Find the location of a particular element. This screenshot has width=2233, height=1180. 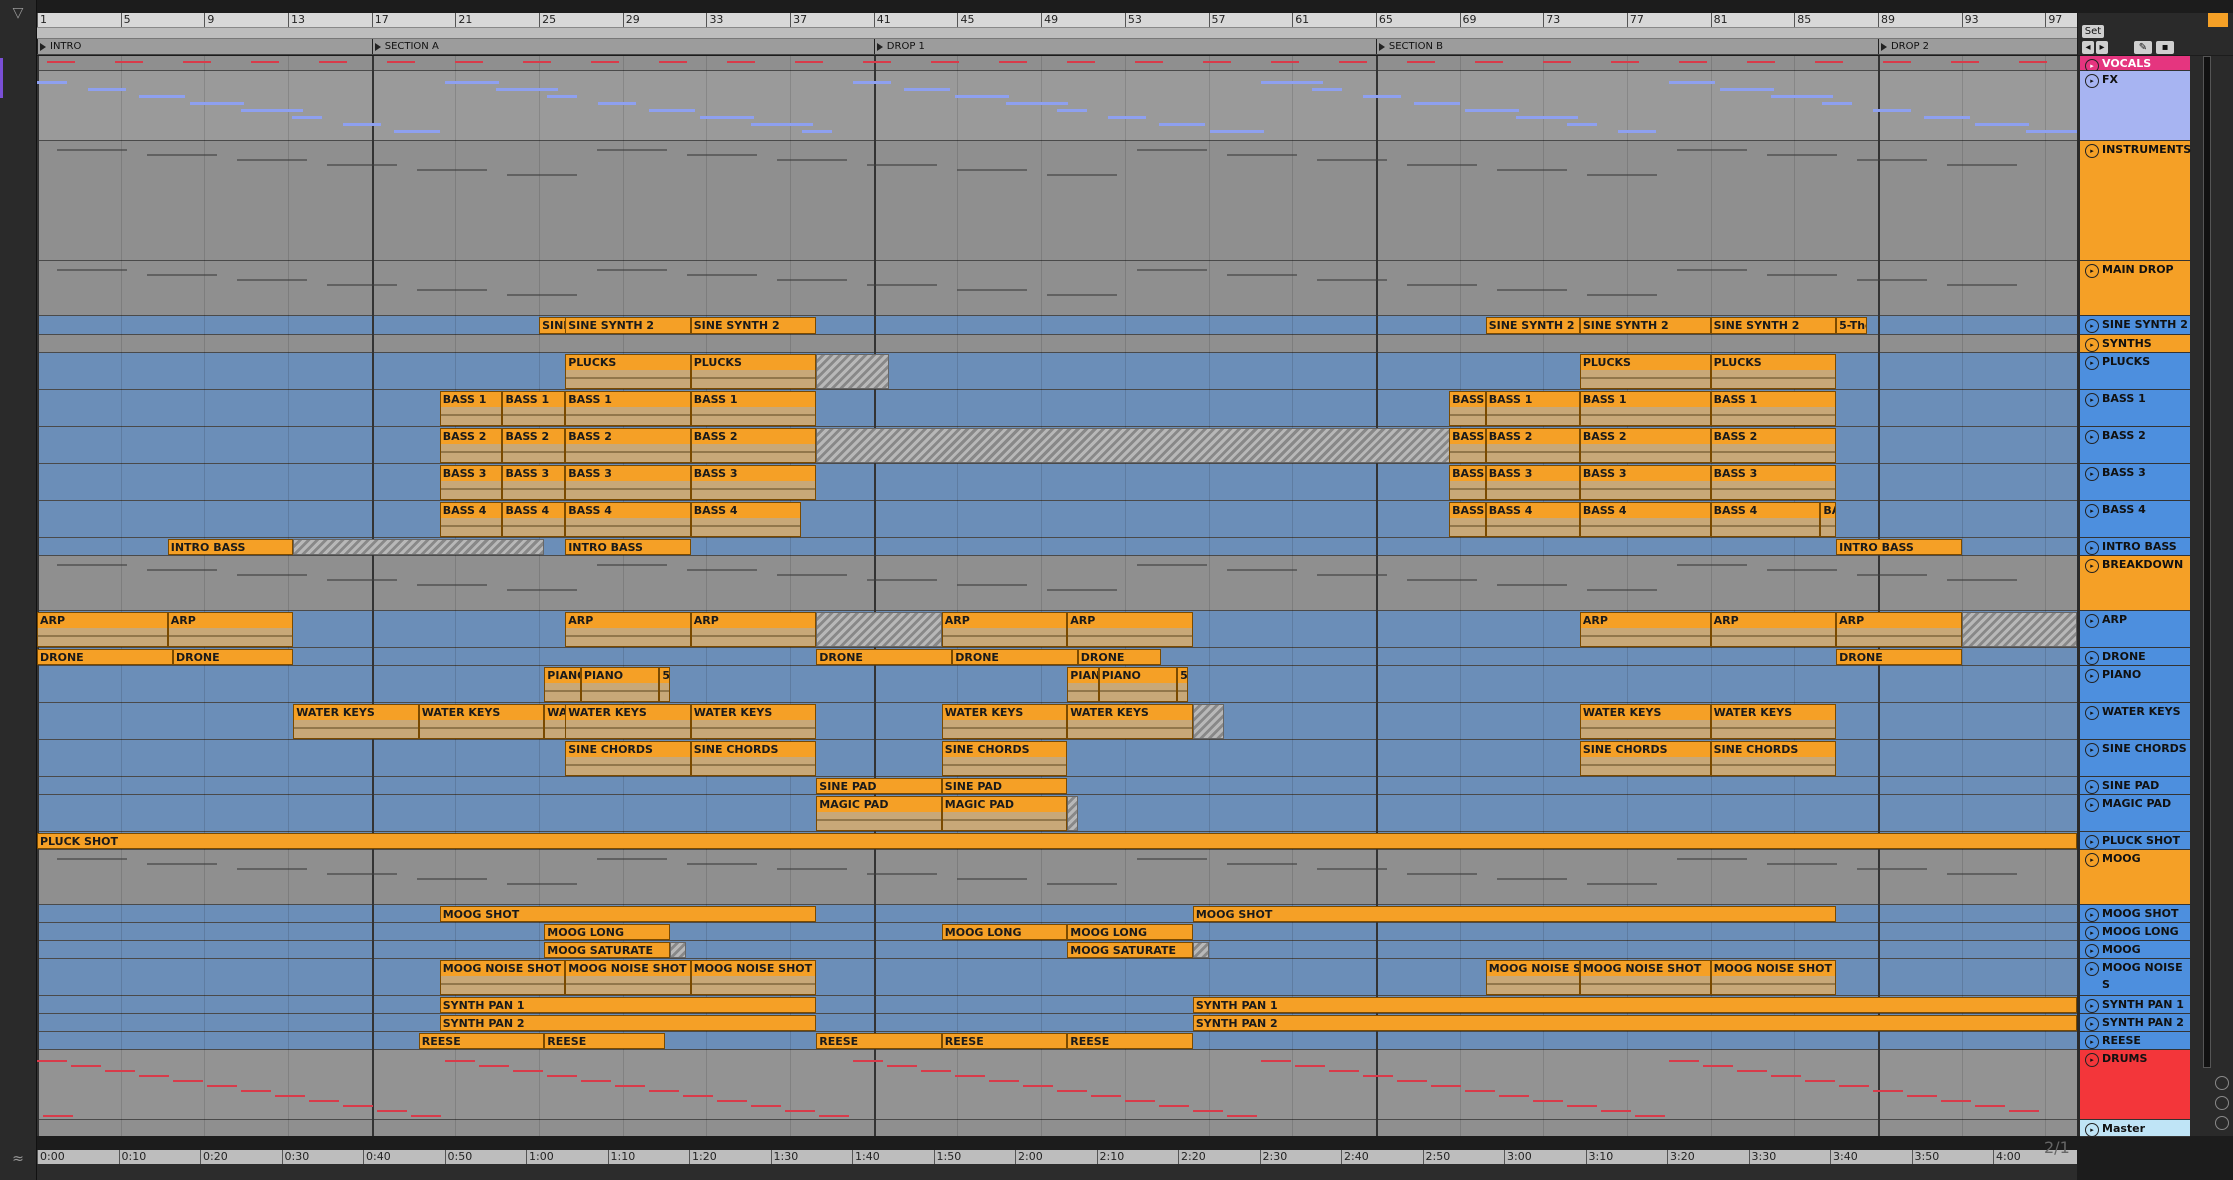

clip: 5-The is located at coordinates (1852, 325).